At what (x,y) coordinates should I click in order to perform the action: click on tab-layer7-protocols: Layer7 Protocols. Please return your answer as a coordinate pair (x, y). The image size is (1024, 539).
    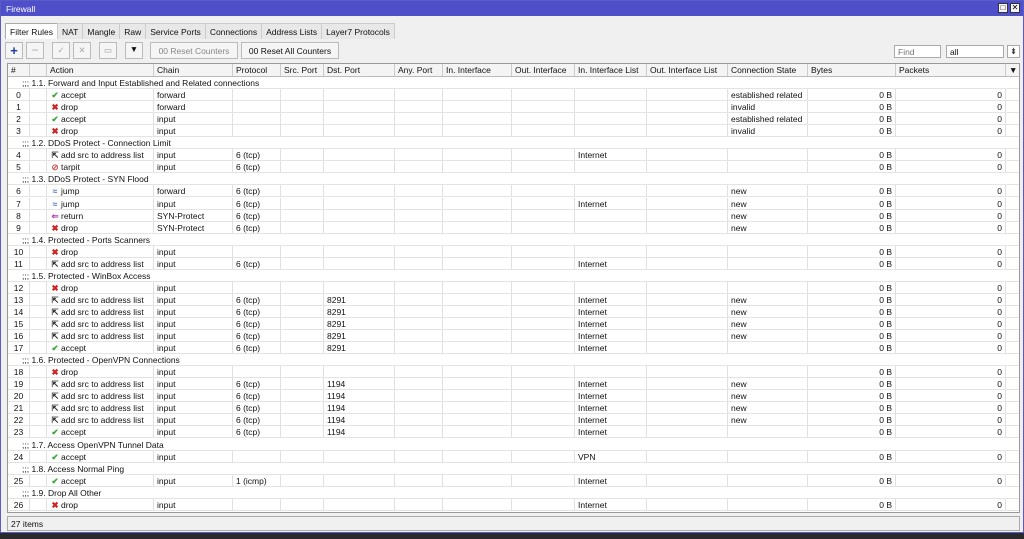
    Looking at the image, I should click on (358, 31).